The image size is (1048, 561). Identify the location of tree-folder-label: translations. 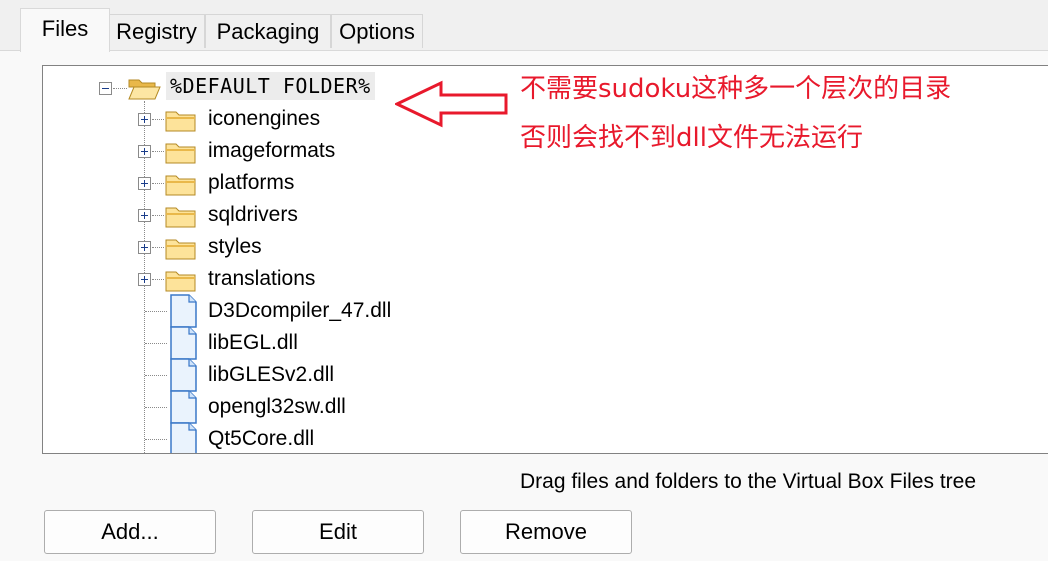
(261, 279).